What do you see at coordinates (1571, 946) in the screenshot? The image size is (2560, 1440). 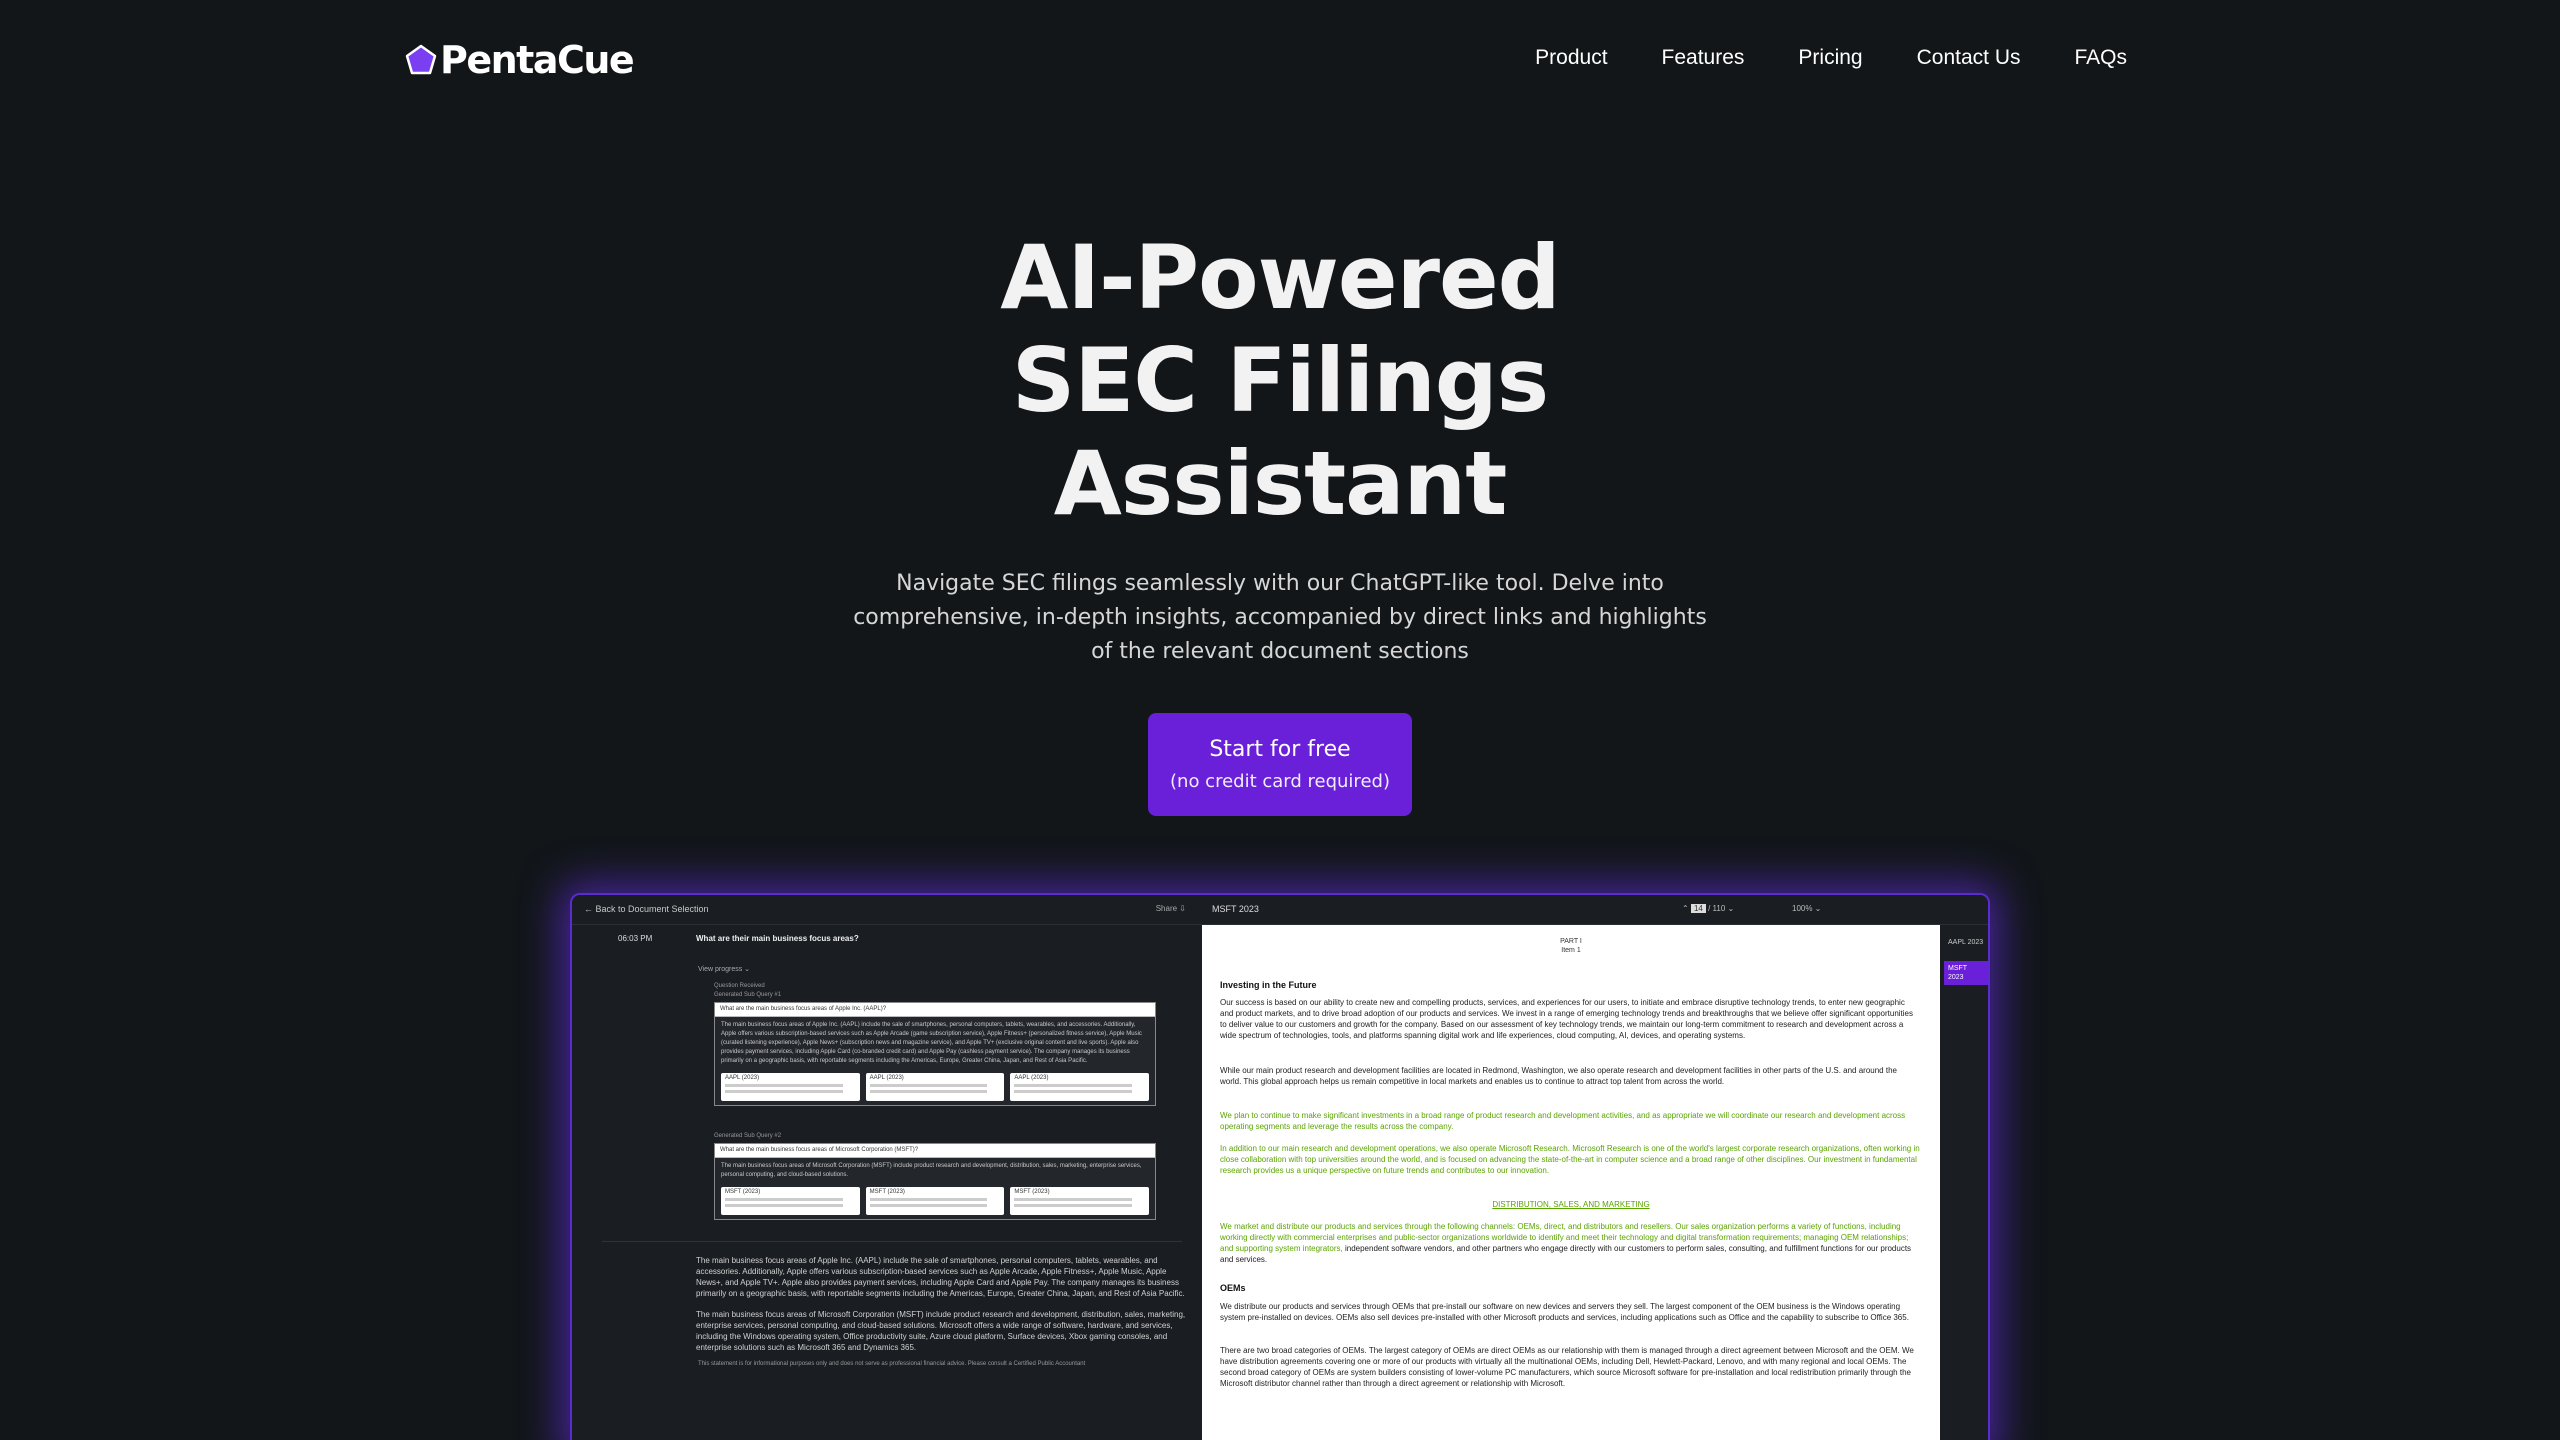 I see `doc-part-heading: PART I Item 1` at bounding box center [1571, 946].